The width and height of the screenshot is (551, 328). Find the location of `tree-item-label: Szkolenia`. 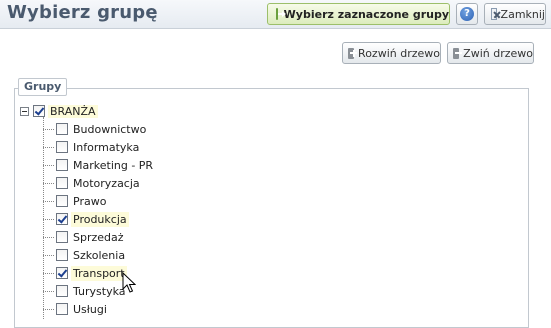

tree-item-label: Szkolenia is located at coordinates (99, 255).